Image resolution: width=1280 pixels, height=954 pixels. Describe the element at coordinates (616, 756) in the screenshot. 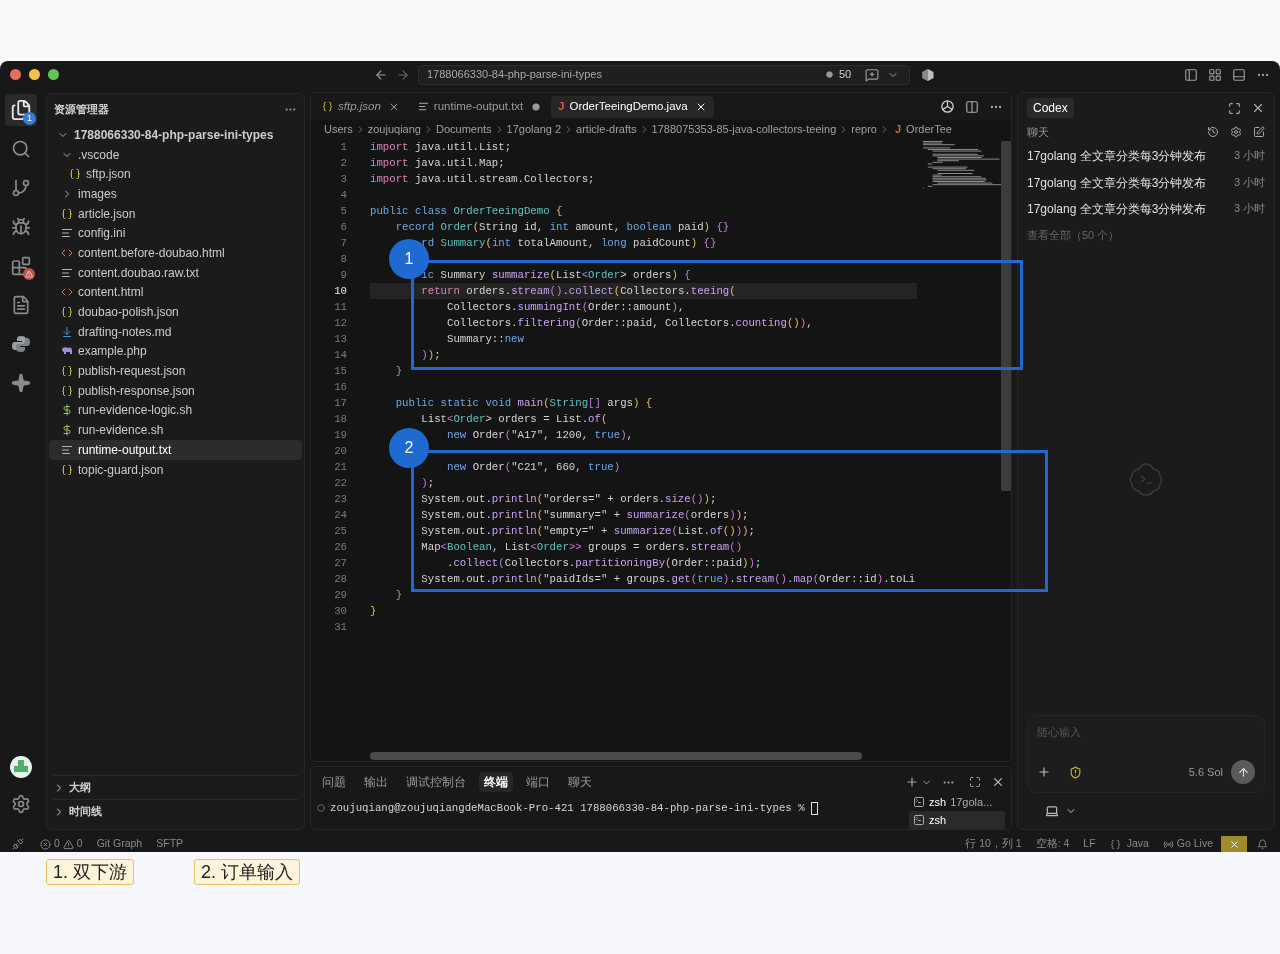

I see `horizontal-scrollbar` at that location.